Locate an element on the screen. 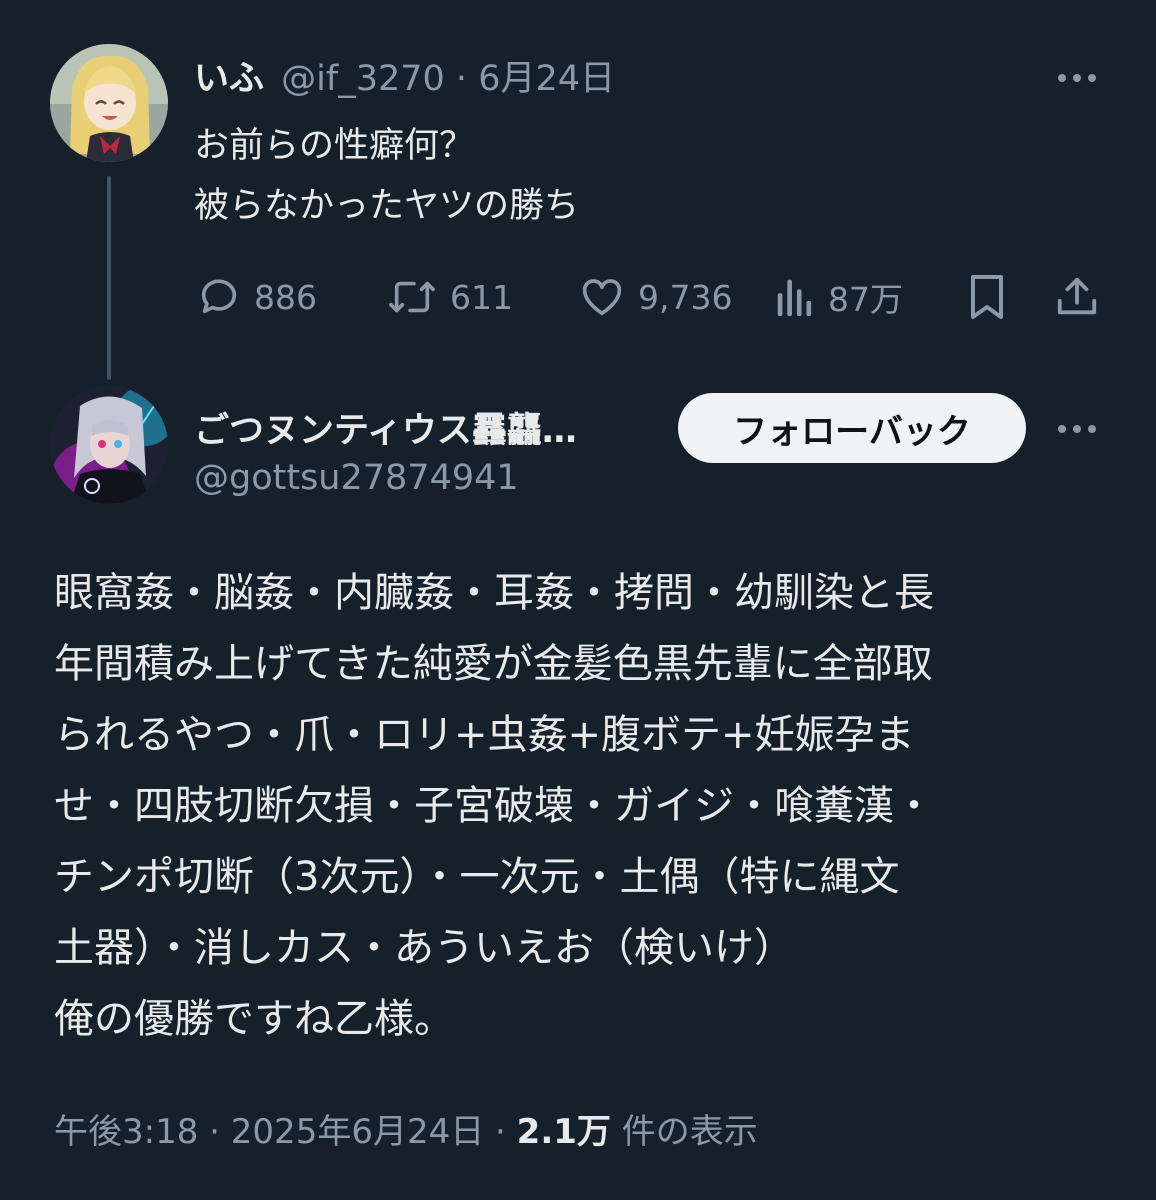 The height and width of the screenshot is (1200, 1156). tweet2-meta: 午後3:18 · 2025年6月24日 · 2.1万 件の表示 is located at coordinates (406, 1128).